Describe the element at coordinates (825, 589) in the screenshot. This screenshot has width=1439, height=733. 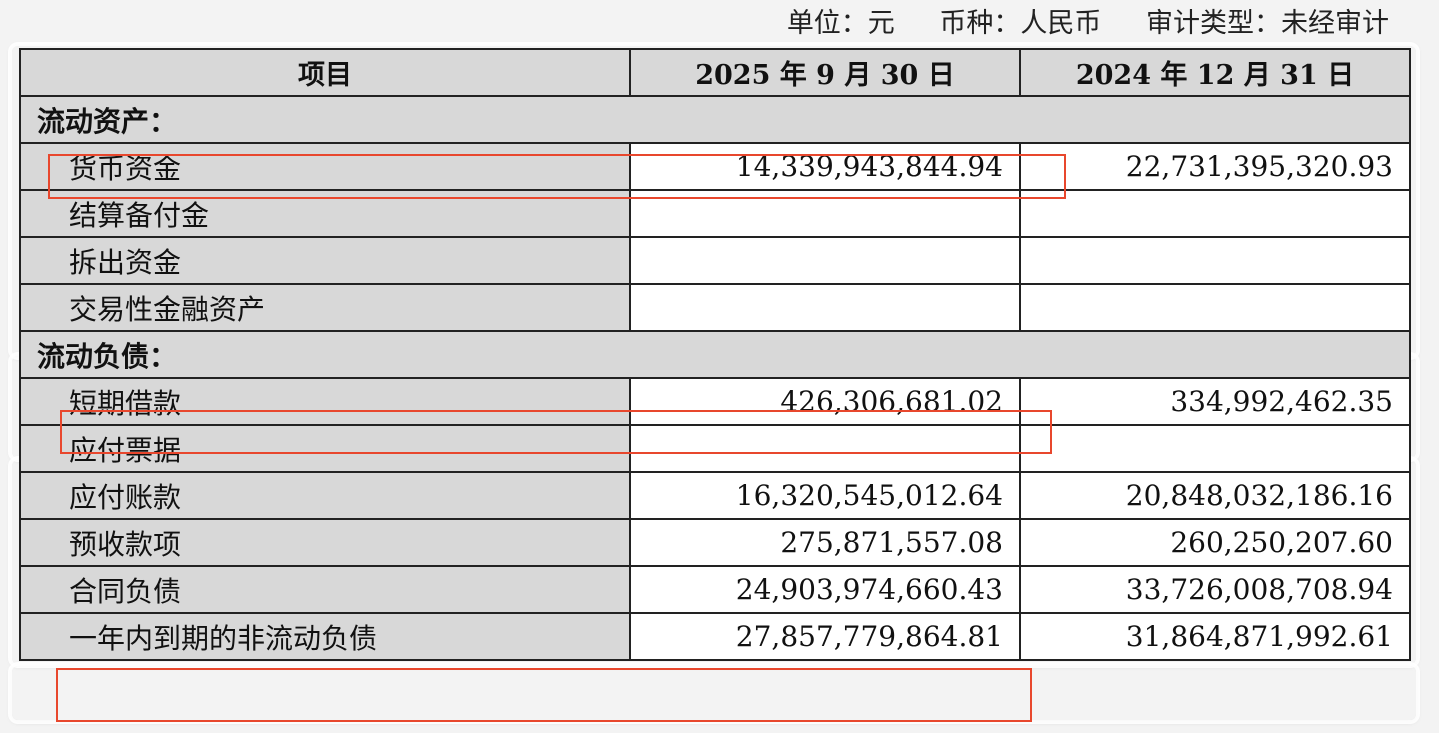
I see `value-2025: 24,903,974,660.43` at that location.